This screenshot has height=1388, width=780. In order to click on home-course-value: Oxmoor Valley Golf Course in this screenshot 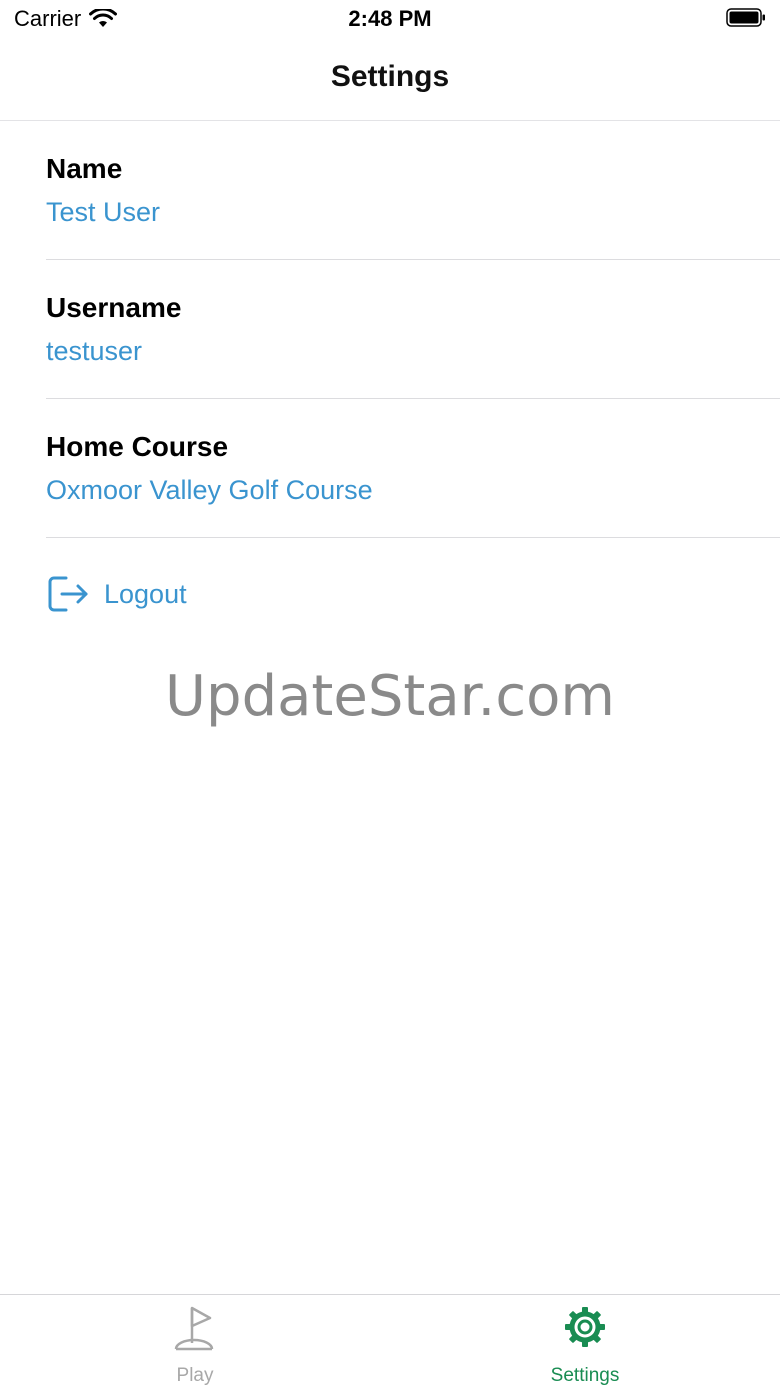, I will do `click(209, 490)`.